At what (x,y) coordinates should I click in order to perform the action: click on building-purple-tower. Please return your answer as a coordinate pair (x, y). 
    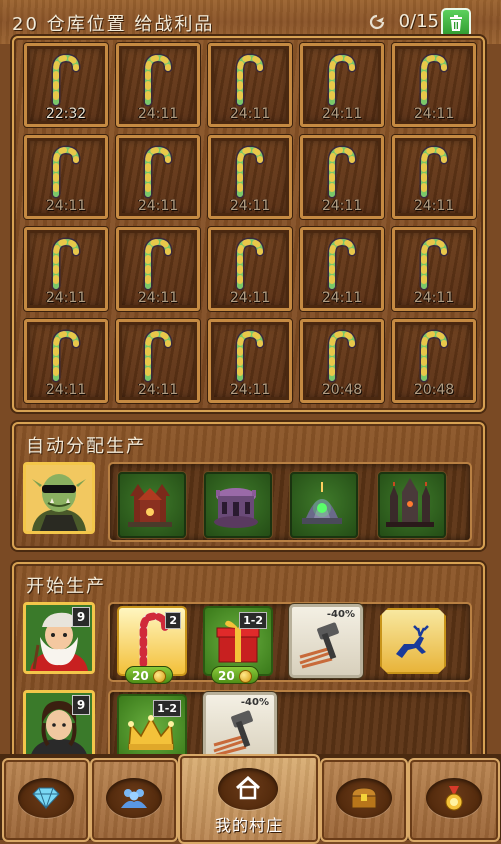
    Looking at the image, I should click on (238, 505).